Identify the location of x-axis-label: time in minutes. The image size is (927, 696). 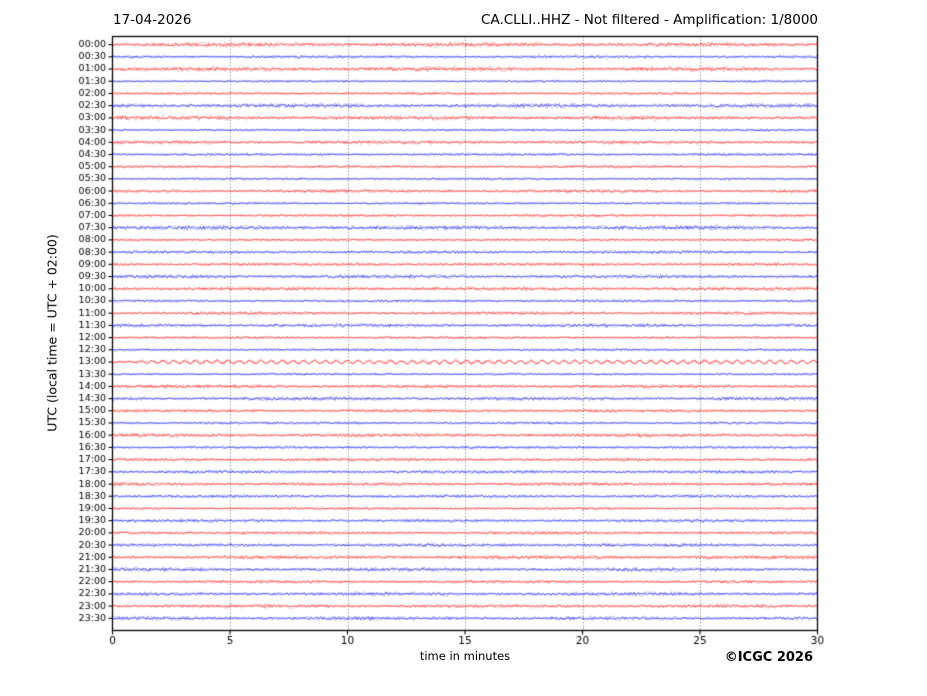
(465, 656).